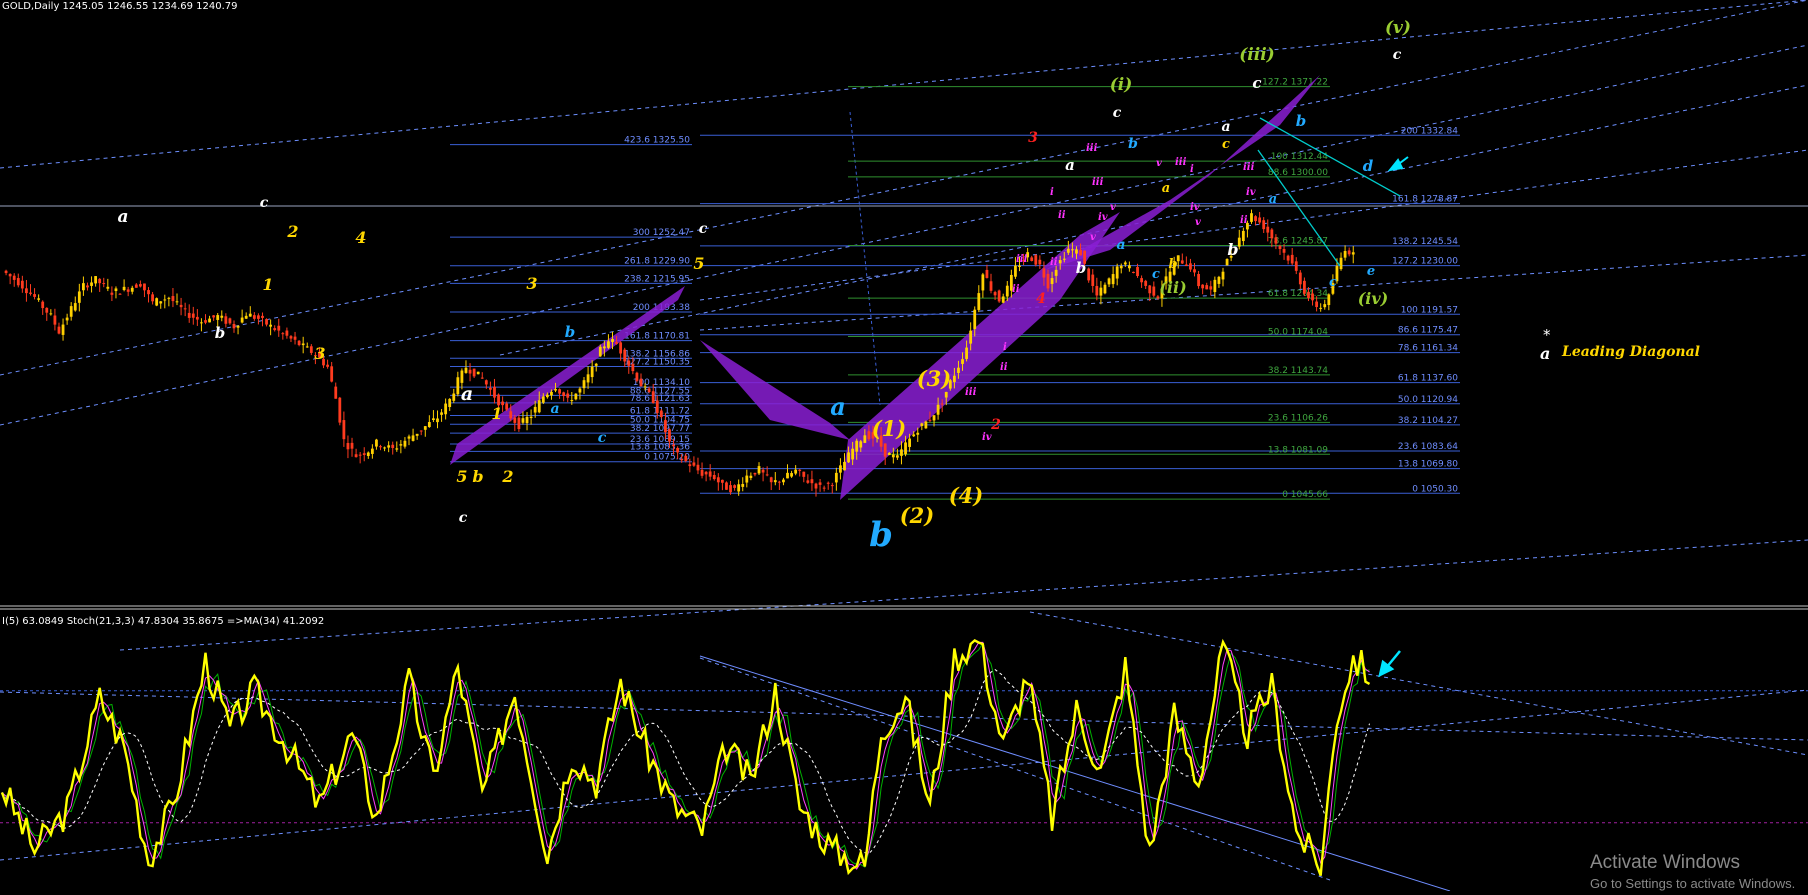 Image resolution: width=1808 pixels, height=895 pixels. Describe the element at coordinates (1181, 162) in the screenshot. I see `subwave-label: iii` at that location.